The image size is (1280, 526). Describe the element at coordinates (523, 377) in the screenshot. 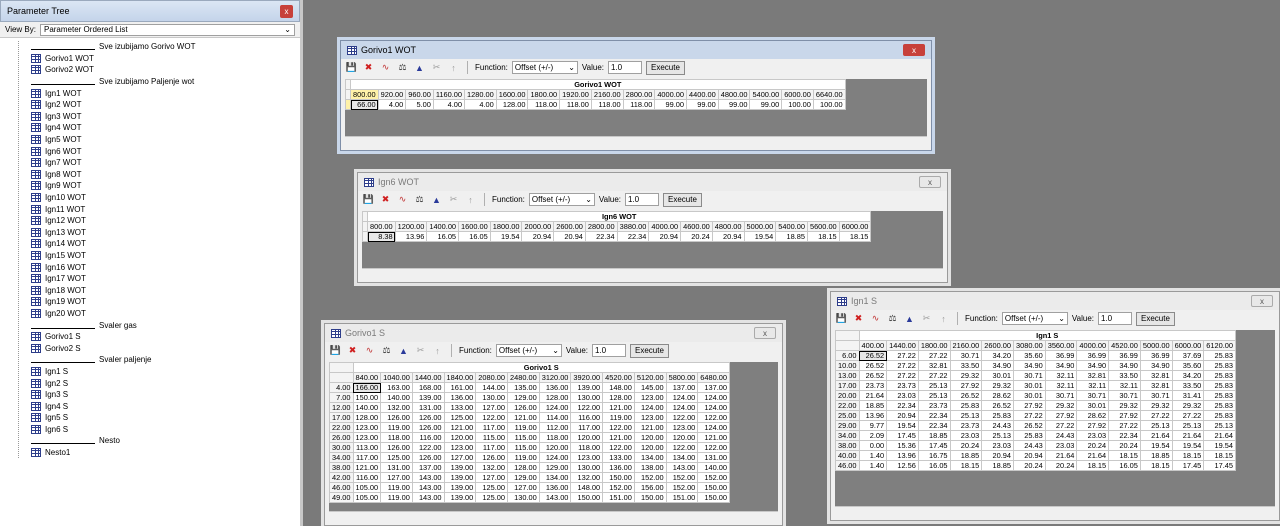

I see `x-axis-cell: 2480.00` at that location.